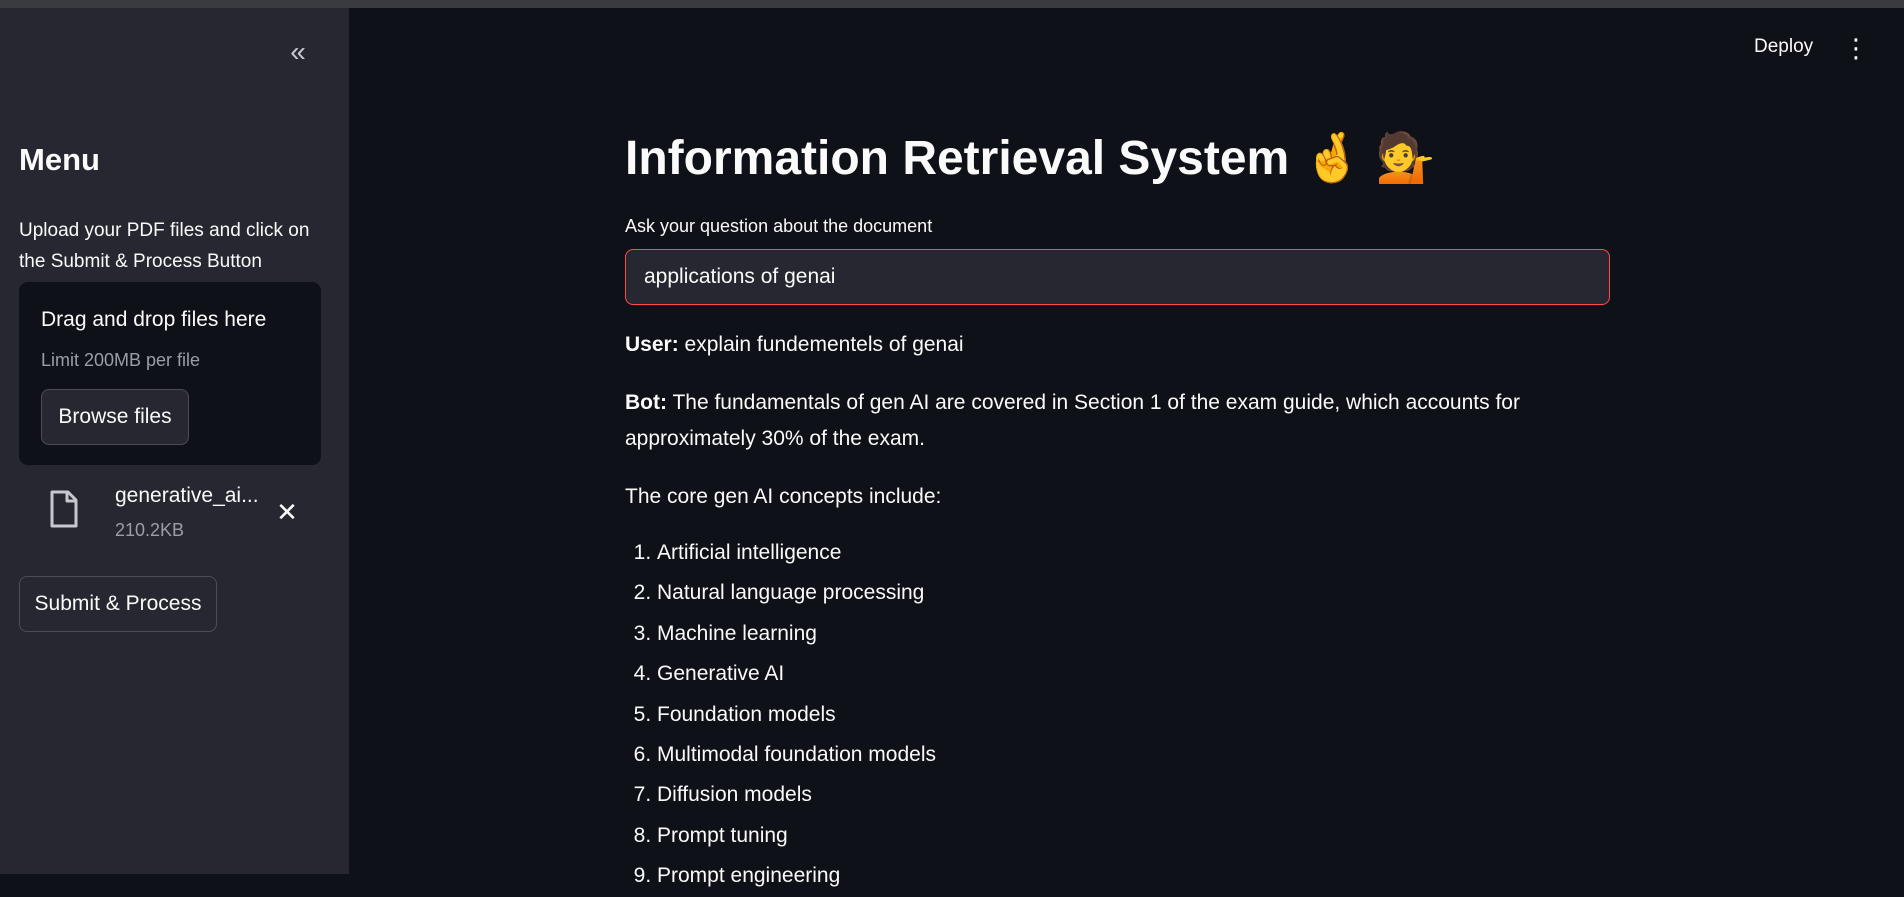 The width and height of the screenshot is (1904, 897). What do you see at coordinates (1133, 795) in the screenshot?
I see `list-item: Diffusion models` at bounding box center [1133, 795].